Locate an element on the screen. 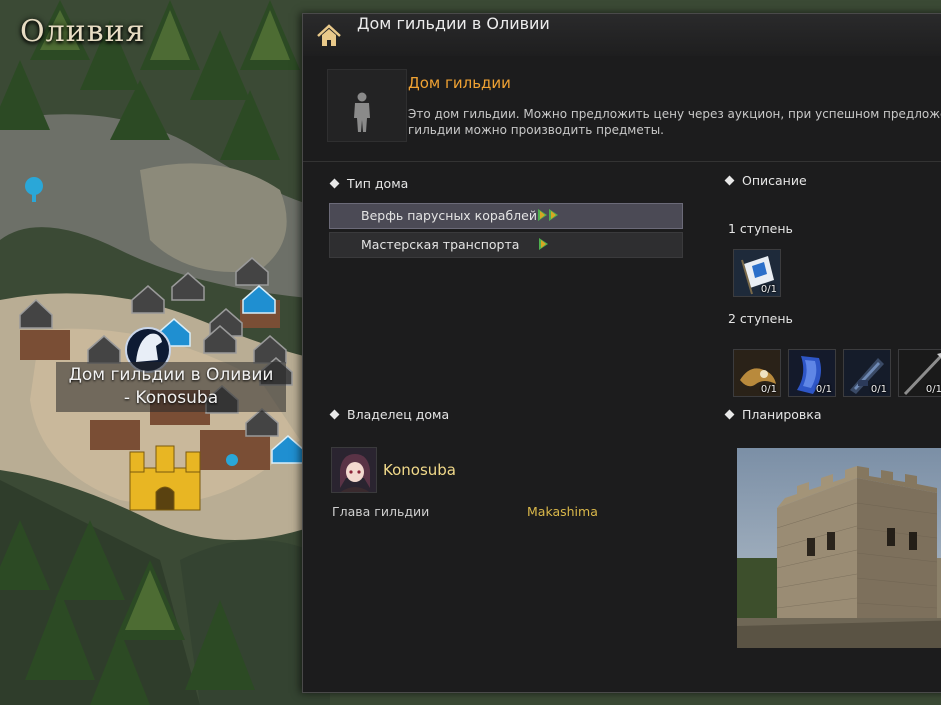  double-arrow-icon is located at coordinates (549, 218).